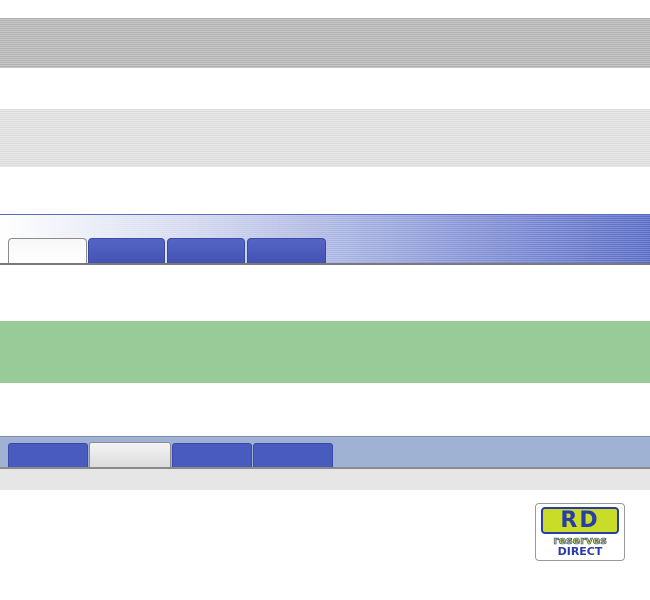  Describe the element at coordinates (47, 251) in the screenshot. I see `tab-1-active` at that location.